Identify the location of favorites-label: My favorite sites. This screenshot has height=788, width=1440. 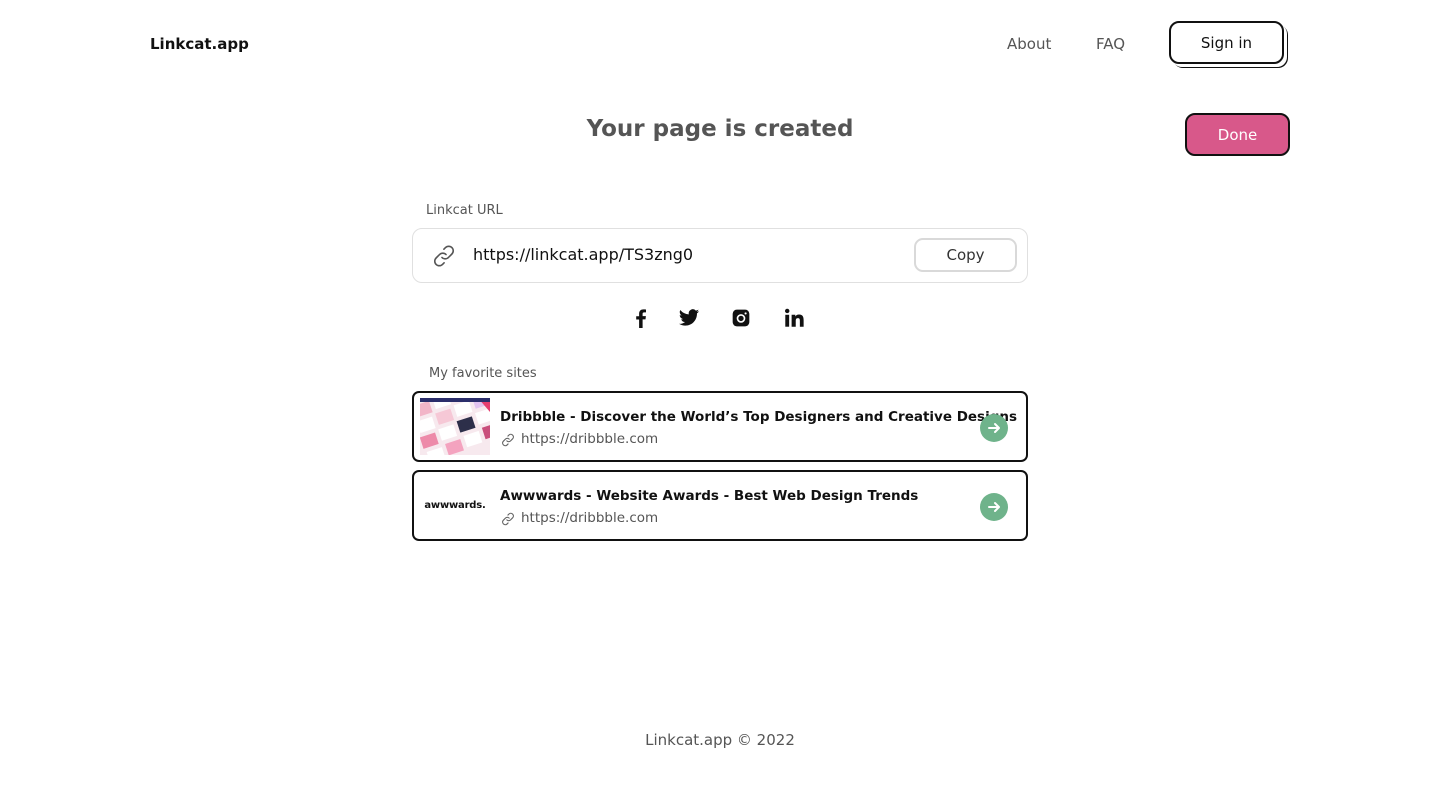
(483, 373).